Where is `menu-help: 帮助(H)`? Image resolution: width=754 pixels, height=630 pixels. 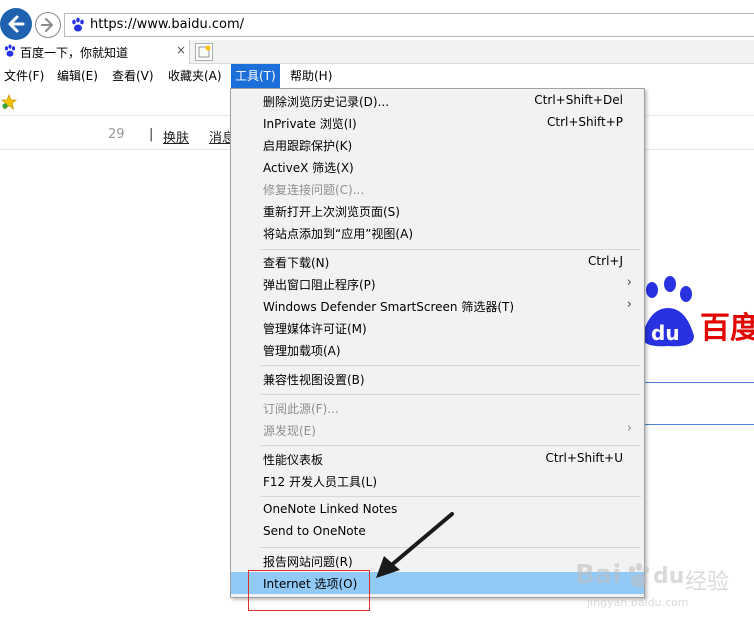 menu-help: 帮助(H) is located at coordinates (311, 76).